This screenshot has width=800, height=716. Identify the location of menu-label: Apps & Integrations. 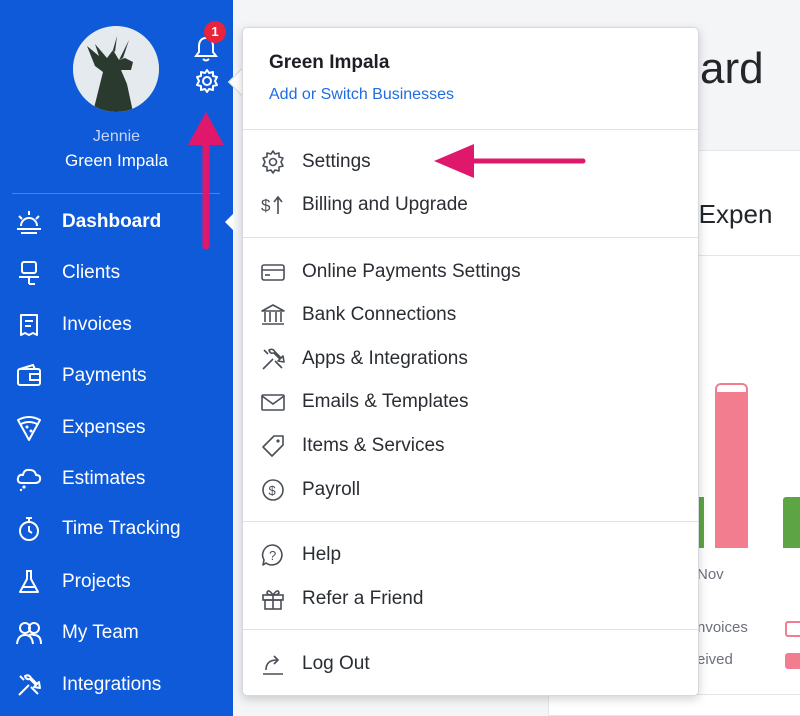
(385, 358).